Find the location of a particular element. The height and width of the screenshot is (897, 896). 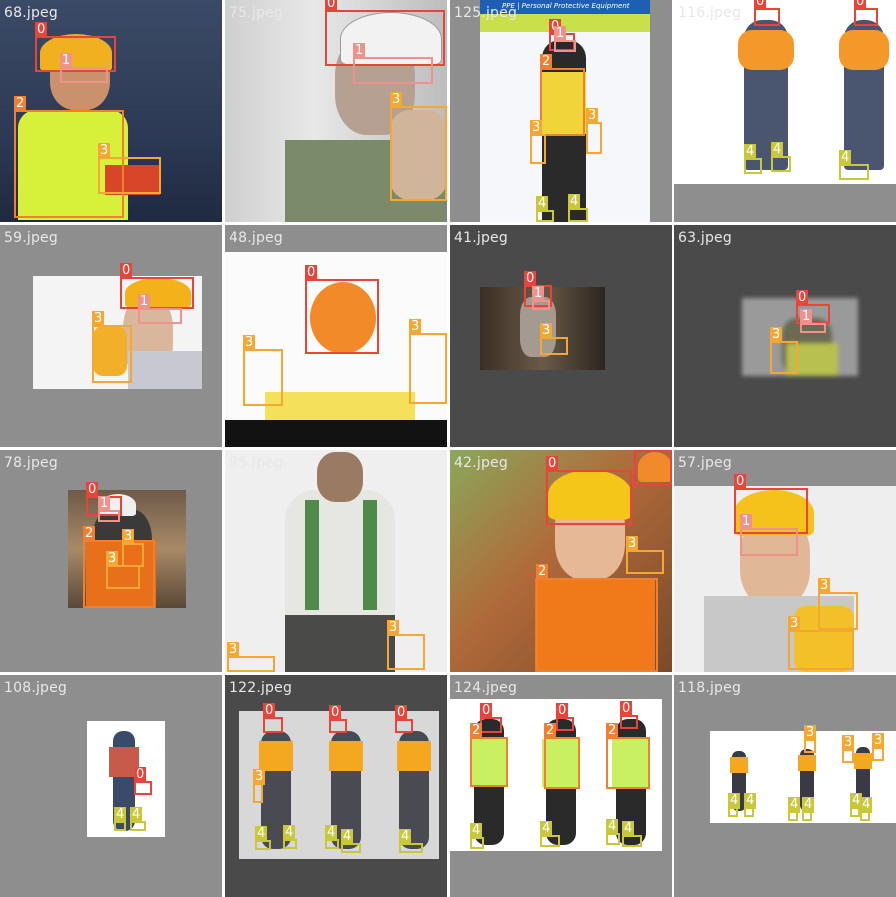

filename-label: 41.jpeg is located at coordinates (481, 238).